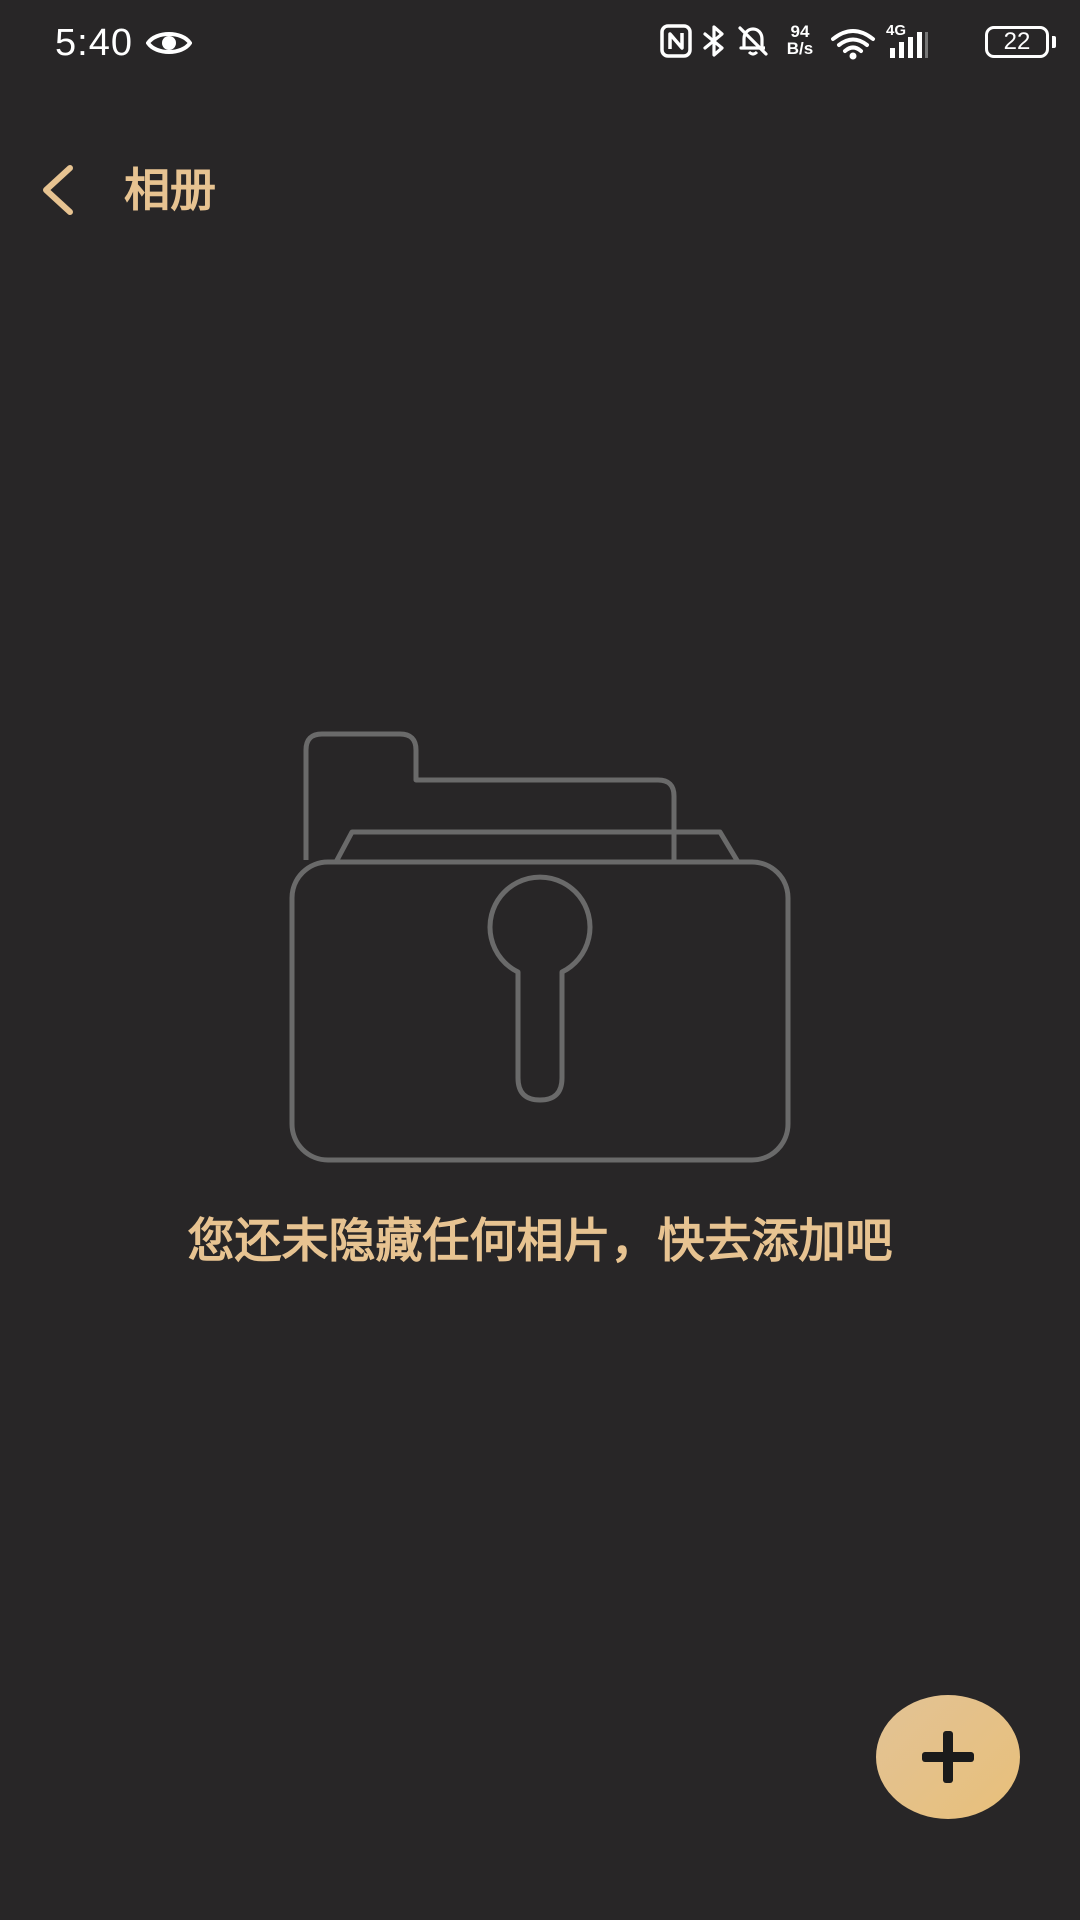 This screenshot has width=1080, height=1920. What do you see at coordinates (540, 45) in the screenshot?
I see `status-bar: 5:40 94 B/s 4G 22` at bounding box center [540, 45].